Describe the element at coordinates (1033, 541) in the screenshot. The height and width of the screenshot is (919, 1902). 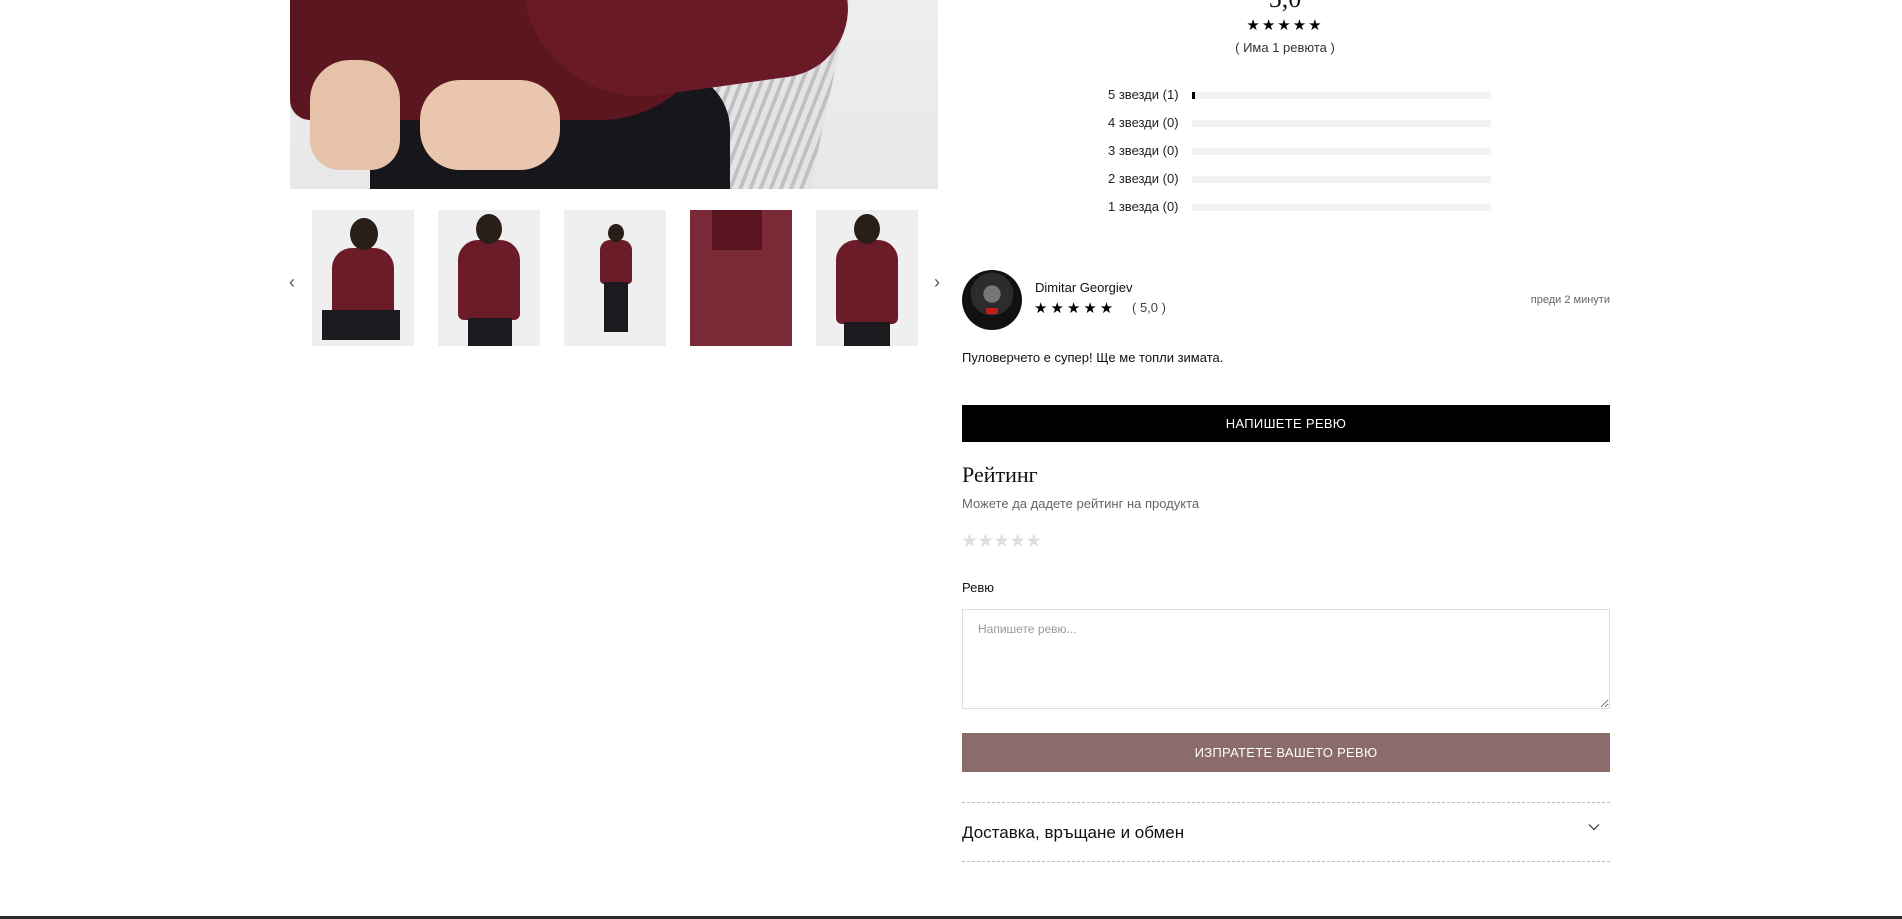
I see `star-5-icon: ★` at that location.